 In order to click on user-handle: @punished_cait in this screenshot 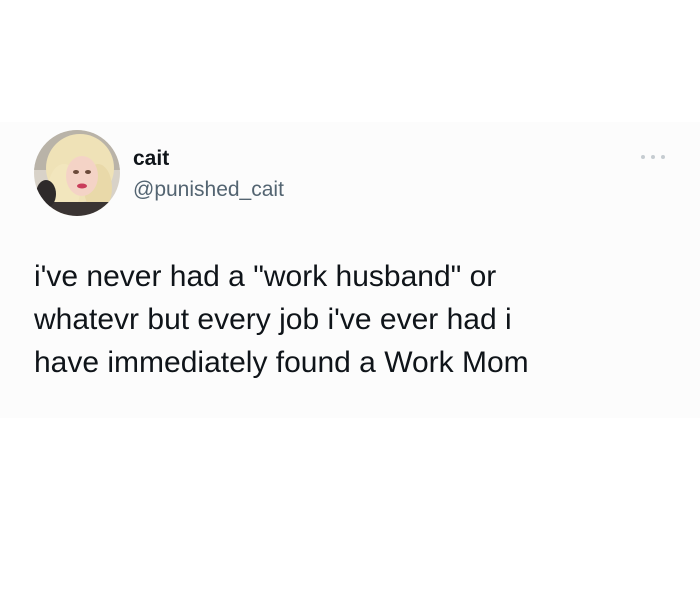, I will do `click(208, 190)`.